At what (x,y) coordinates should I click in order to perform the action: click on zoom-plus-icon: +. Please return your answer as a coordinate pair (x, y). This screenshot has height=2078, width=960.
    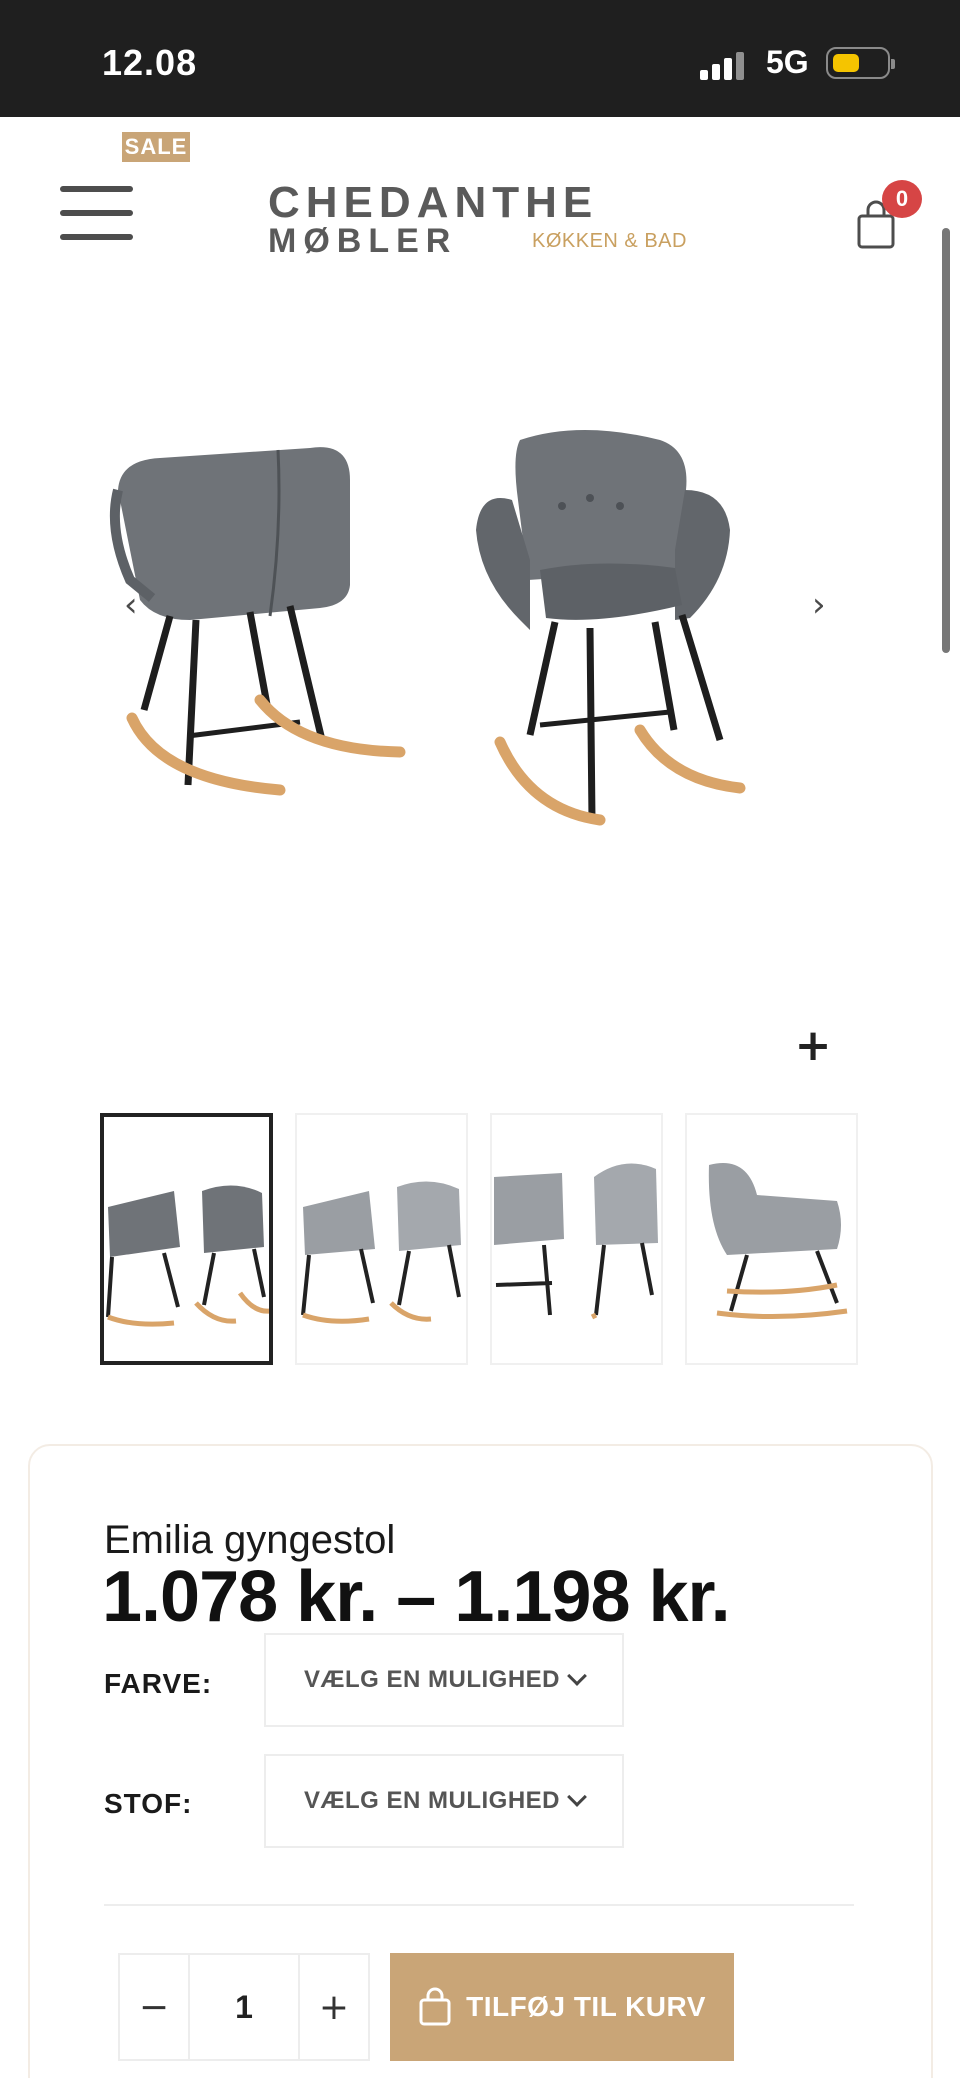
    Looking at the image, I should click on (813, 1045).